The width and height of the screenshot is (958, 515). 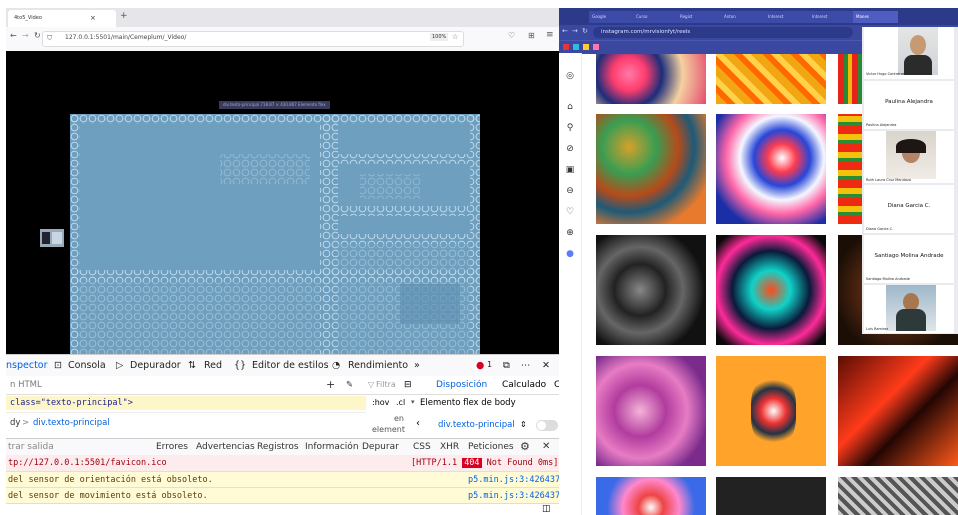 What do you see at coordinates (380, 402) in the screenshot?
I see `hover-toggle: :hov` at bounding box center [380, 402].